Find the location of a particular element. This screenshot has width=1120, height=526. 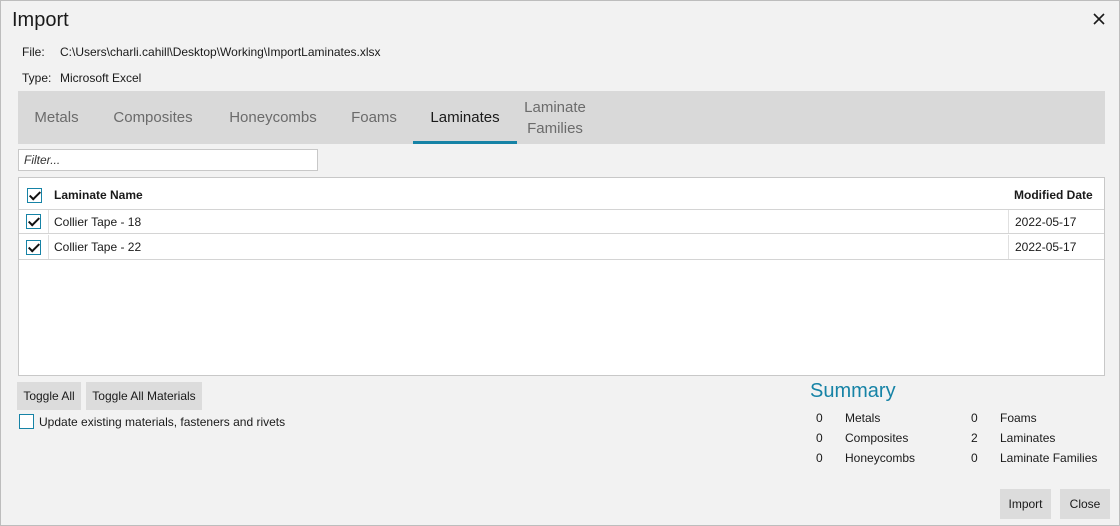

close-icon is located at coordinates (1099, 19).